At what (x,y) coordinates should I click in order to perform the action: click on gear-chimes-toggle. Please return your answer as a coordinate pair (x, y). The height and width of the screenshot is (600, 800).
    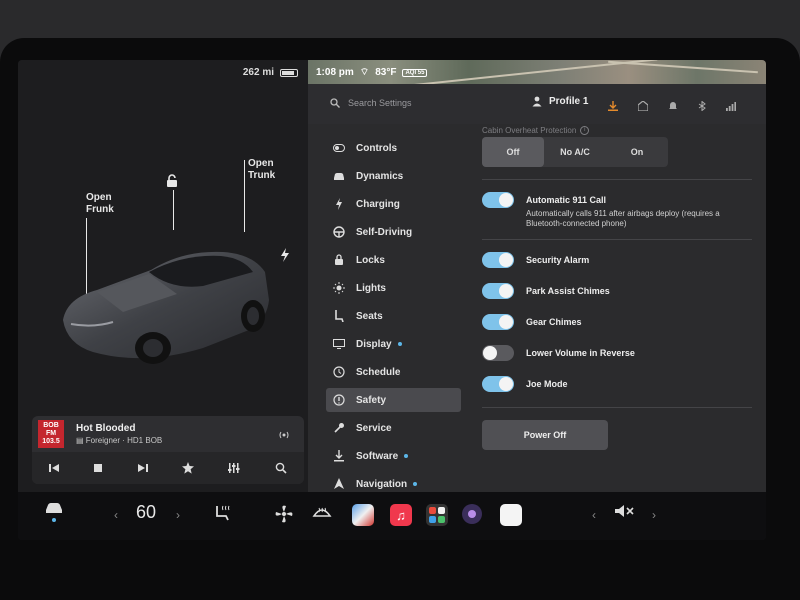
    Looking at the image, I should click on (498, 322).